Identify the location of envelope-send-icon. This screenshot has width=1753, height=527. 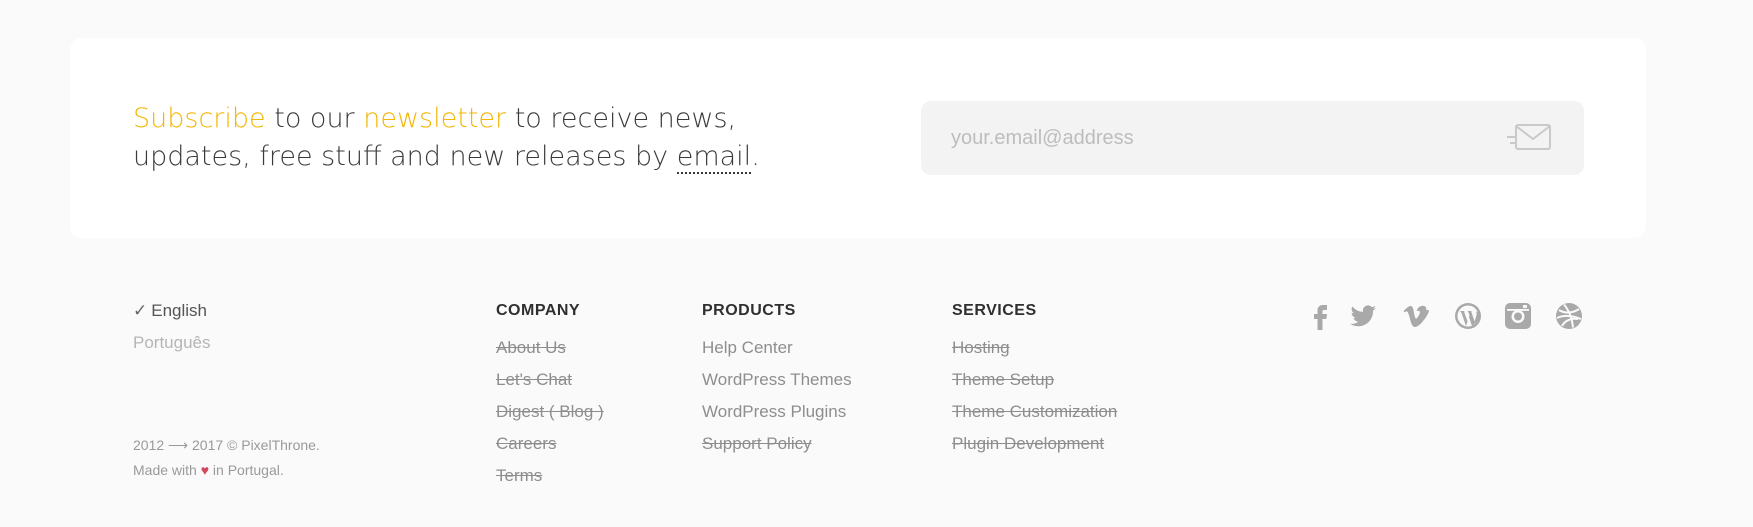
(1529, 137).